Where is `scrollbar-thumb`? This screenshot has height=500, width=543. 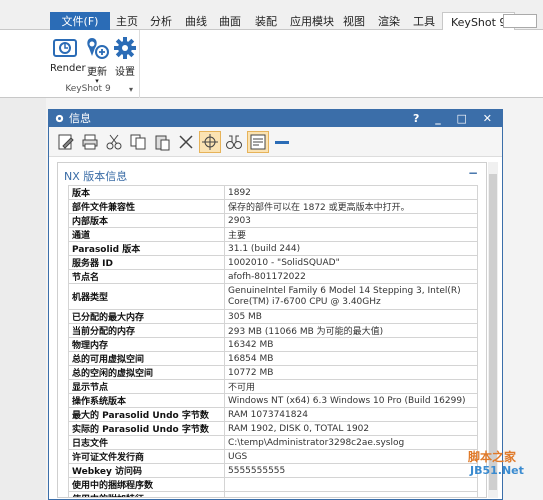 scrollbar-thumb is located at coordinates (493, 332).